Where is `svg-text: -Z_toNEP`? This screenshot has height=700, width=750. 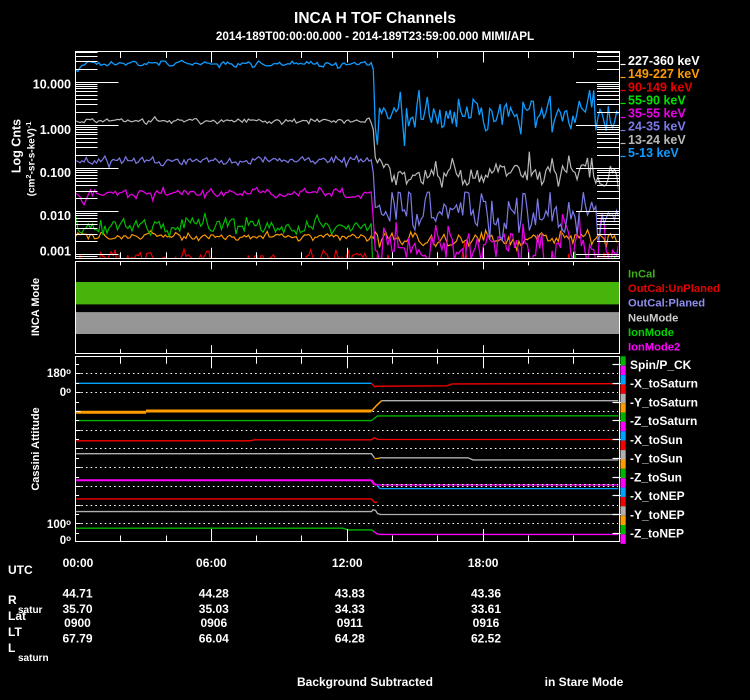 svg-text: -Z_toNEP is located at coordinates (657, 534).